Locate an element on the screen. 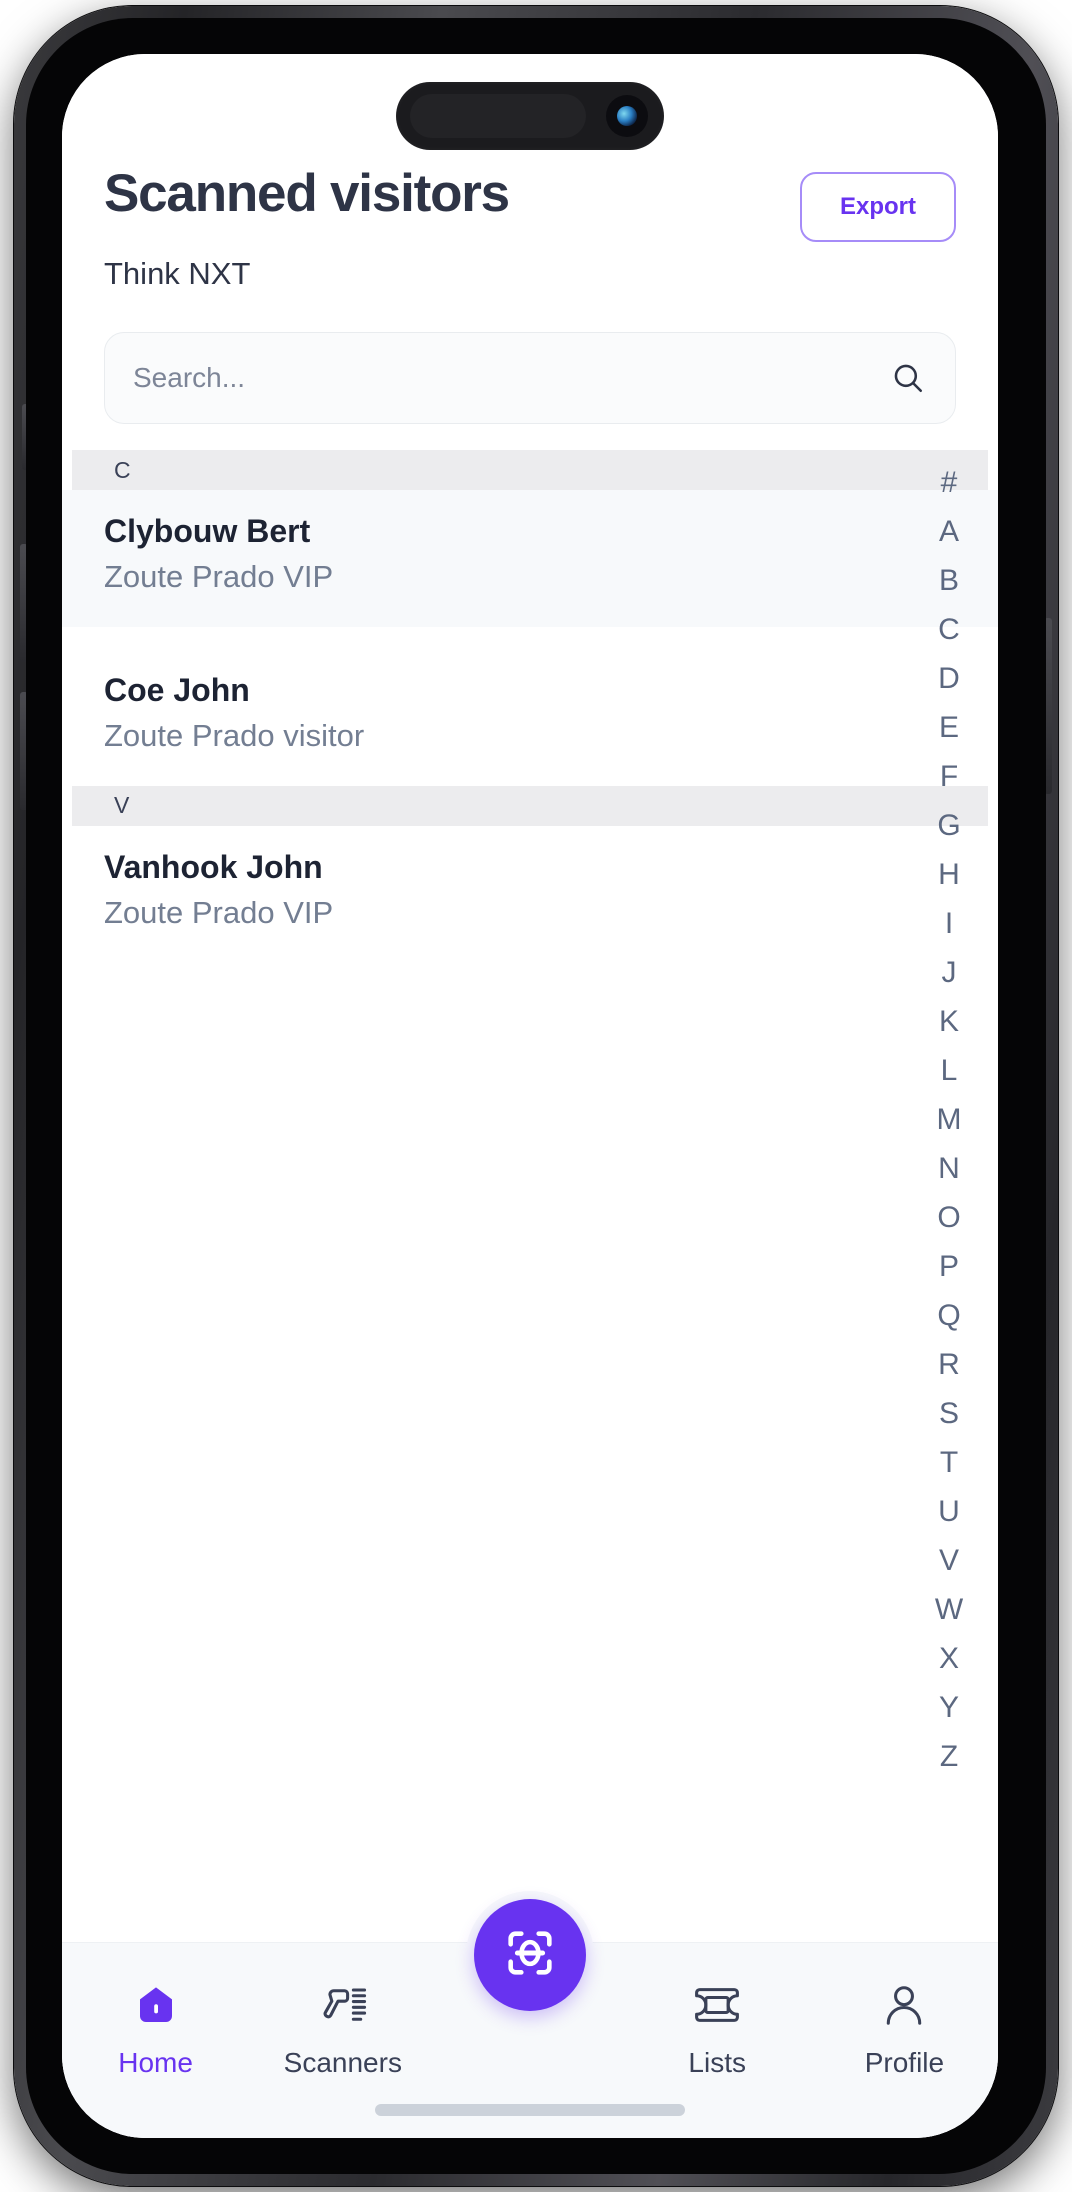 The image size is (1072, 2192). nav-item-lists: Lists is located at coordinates (717, 2028).